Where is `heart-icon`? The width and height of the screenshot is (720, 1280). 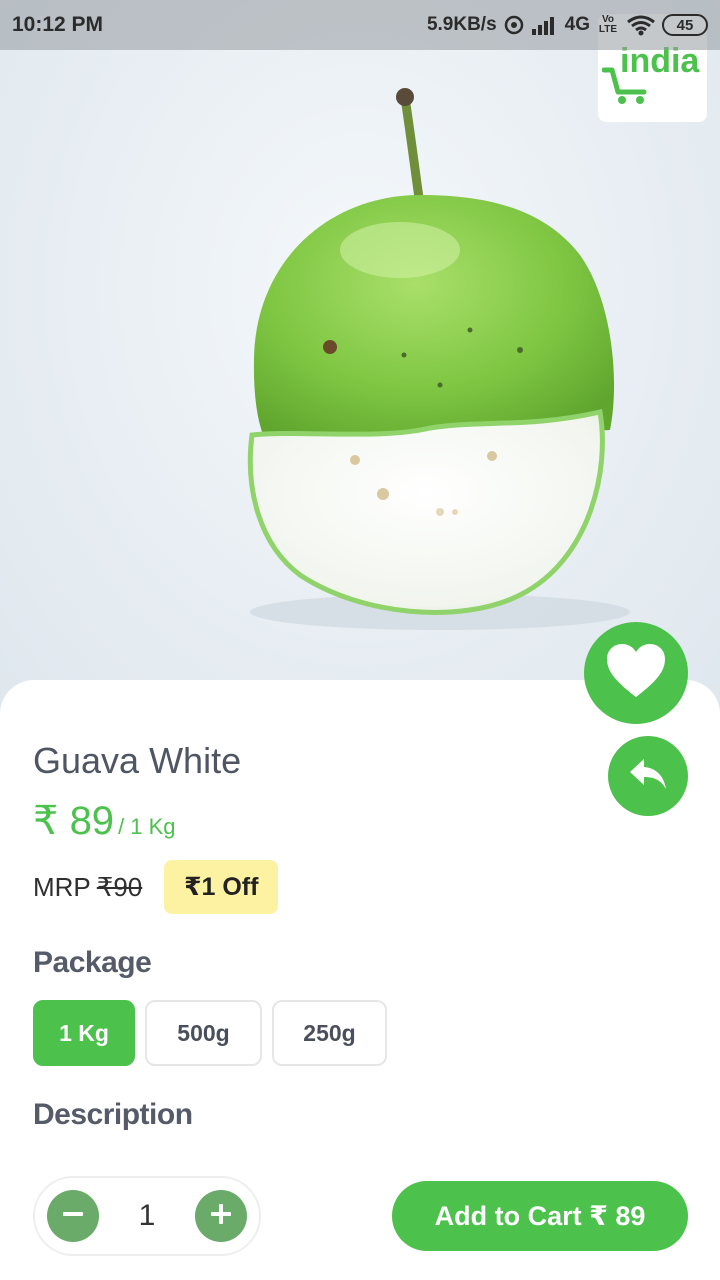 heart-icon is located at coordinates (636, 673).